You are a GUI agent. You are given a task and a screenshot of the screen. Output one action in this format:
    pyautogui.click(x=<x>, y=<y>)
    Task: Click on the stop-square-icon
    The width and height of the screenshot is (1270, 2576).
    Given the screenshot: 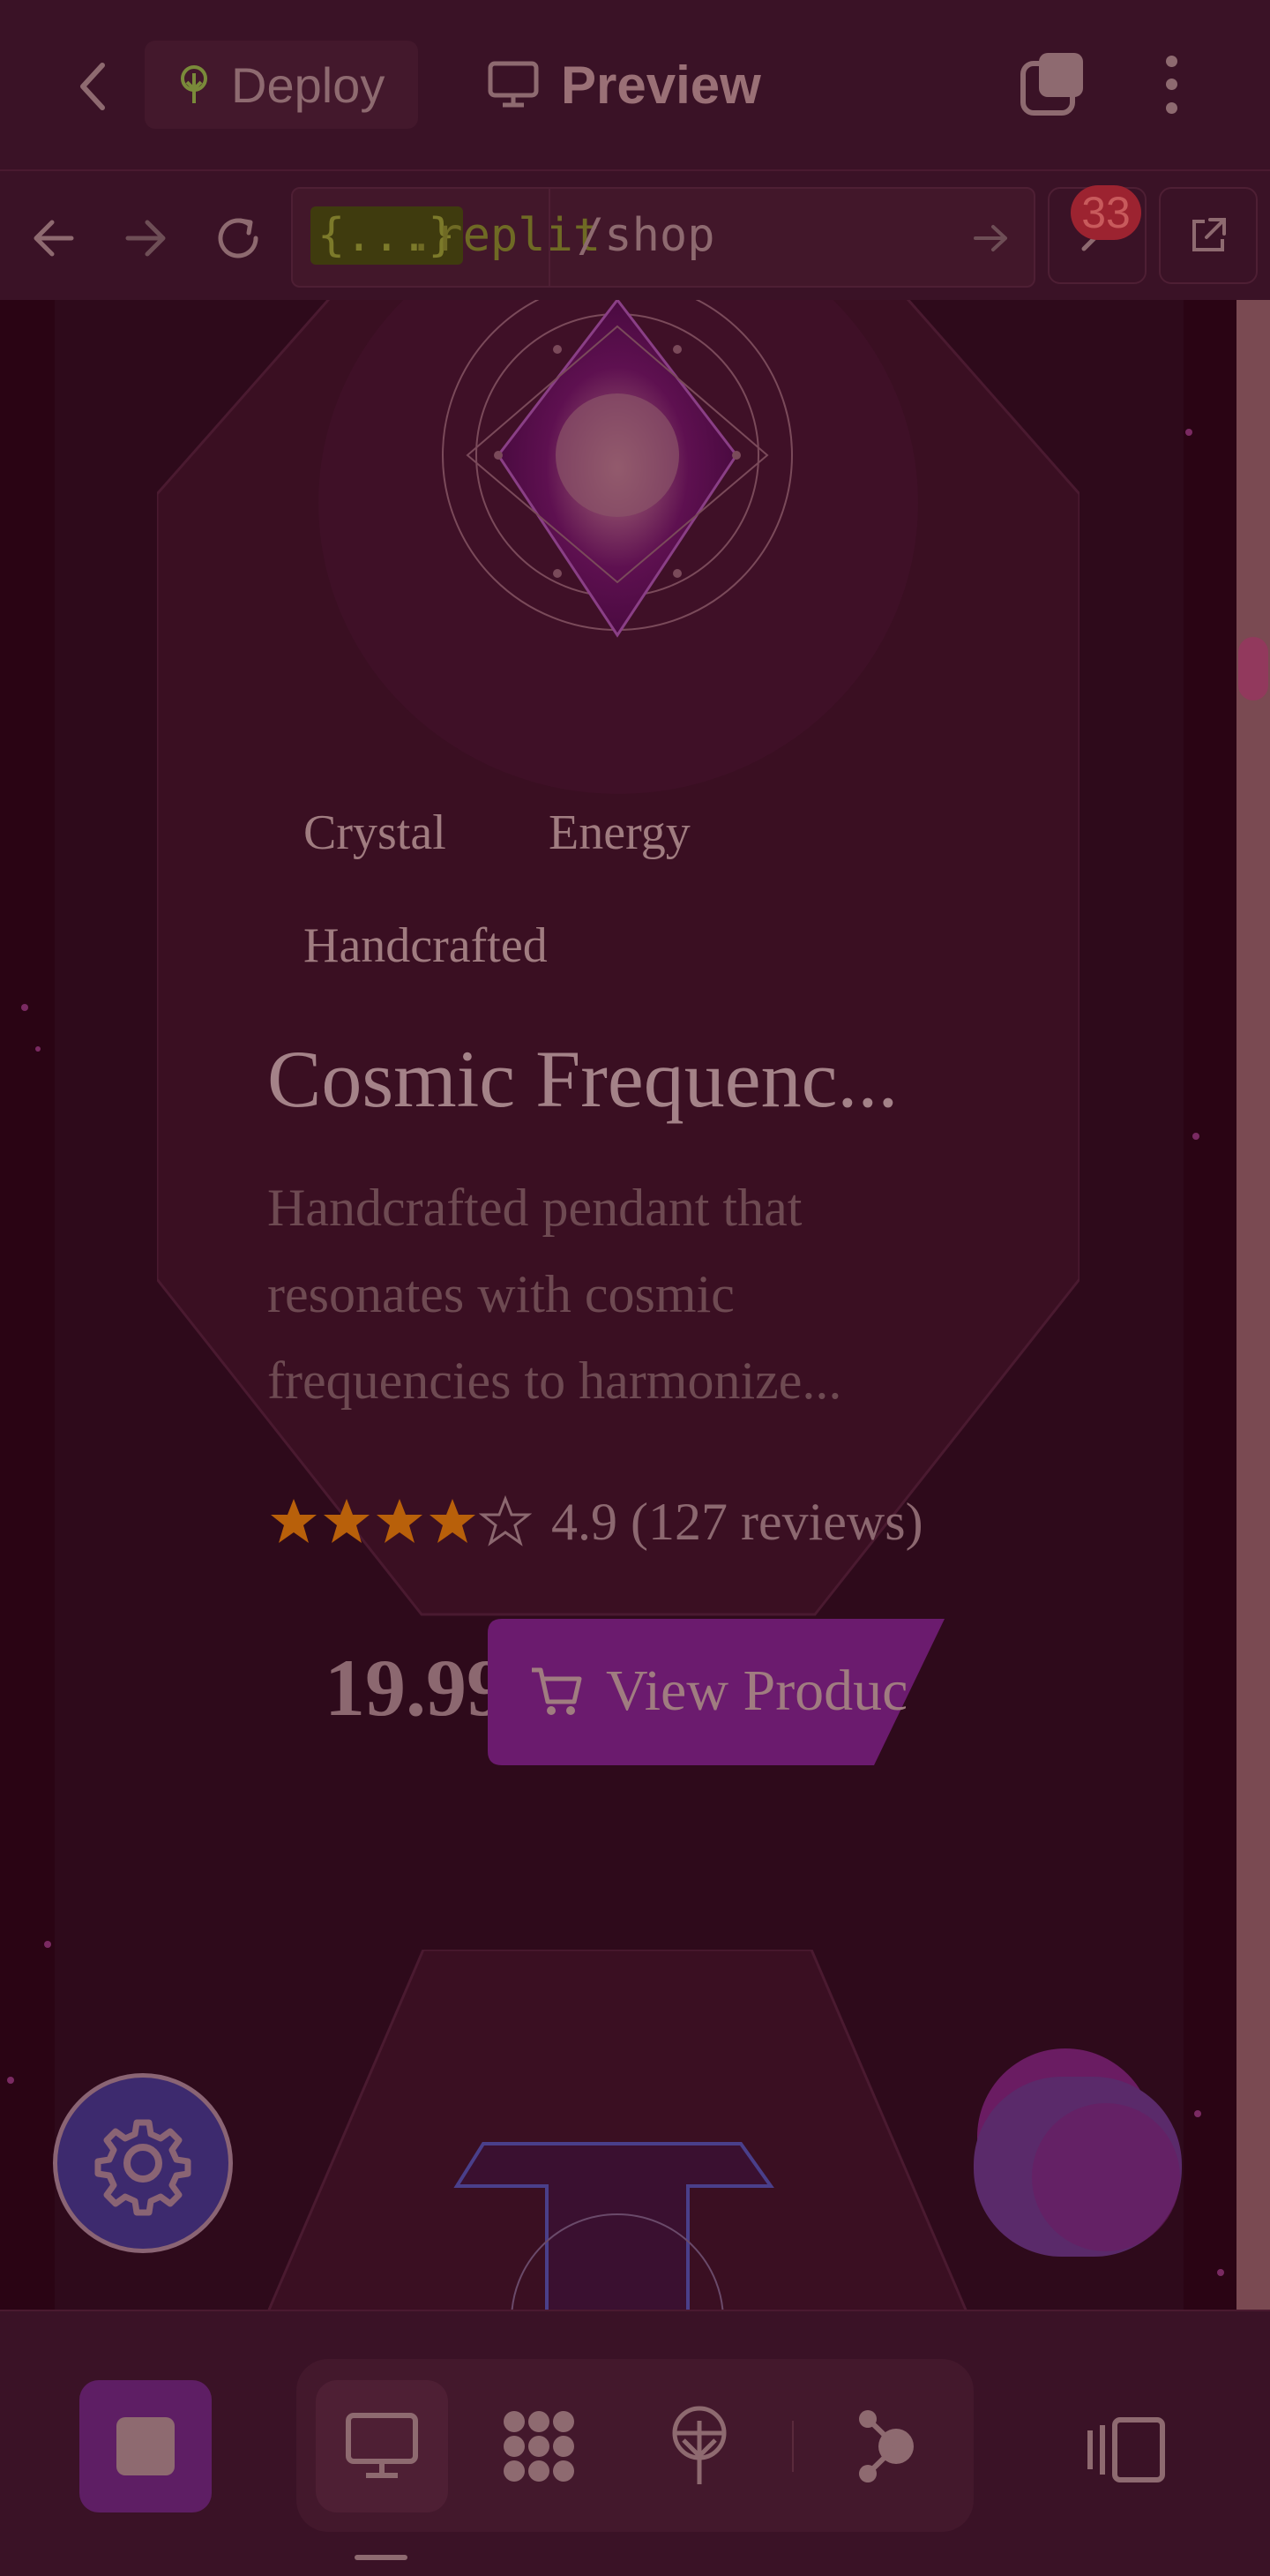 What is the action you would take?
    pyautogui.click(x=145, y=2446)
    